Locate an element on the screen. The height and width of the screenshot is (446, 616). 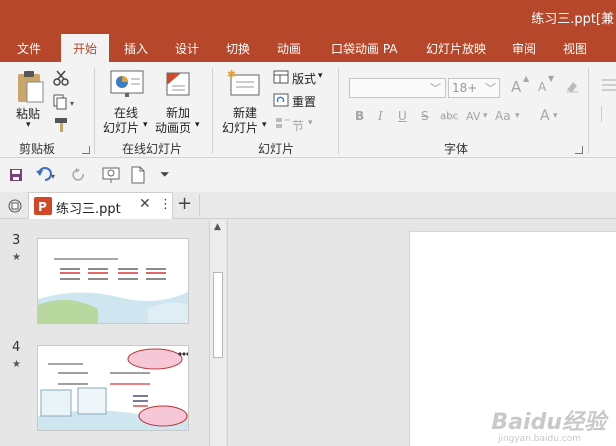
new-page-dropdown-icon: ▾ is located at coordinates (197, 125).